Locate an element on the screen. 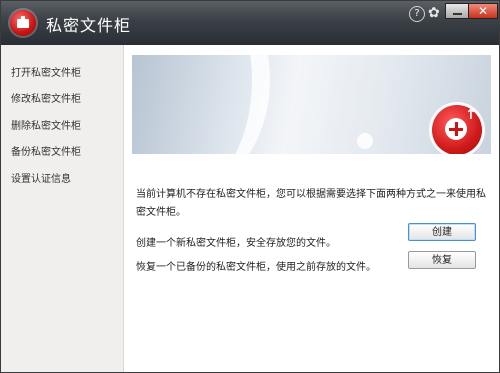 Image resolution: width=500 pixels, height=373 pixels. sidebar-item-backup: 备份私密文件柜 is located at coordinates (46, 150).